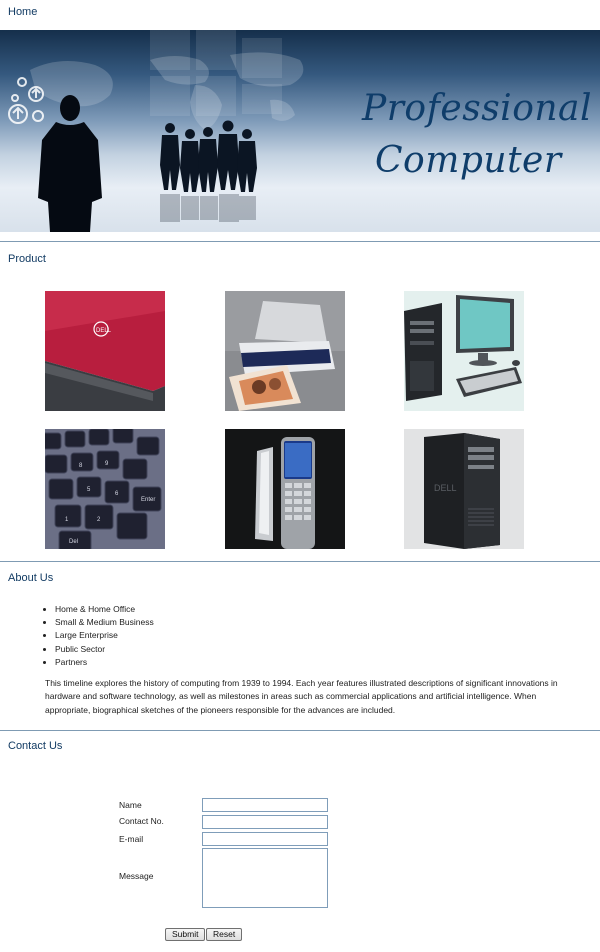 This screenshot has width=600, height=952. I want to click on list-item: Partners, so click(104, 662).